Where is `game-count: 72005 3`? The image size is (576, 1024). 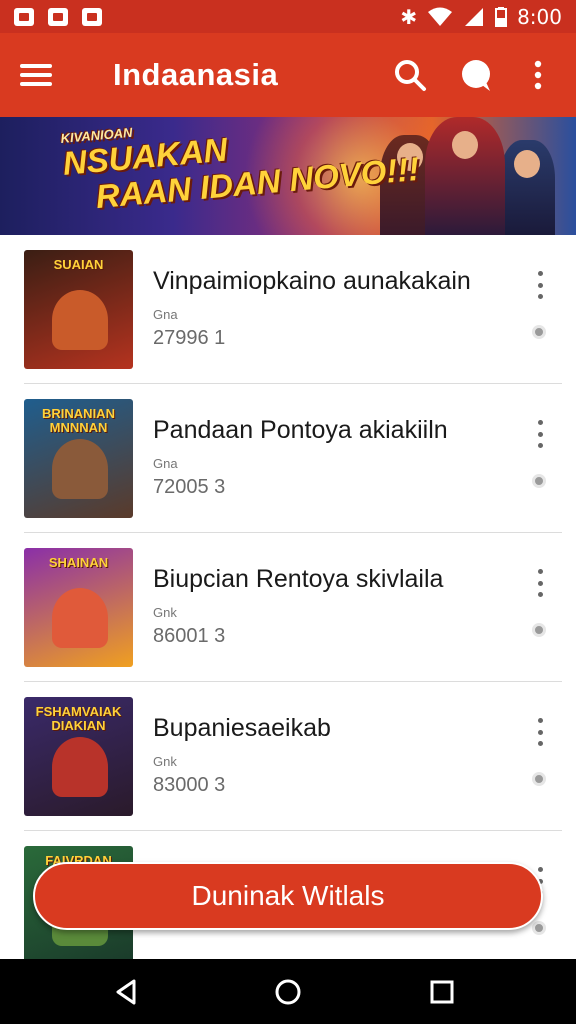 game-count: 72005 3 is located at coordinates (189, 487).